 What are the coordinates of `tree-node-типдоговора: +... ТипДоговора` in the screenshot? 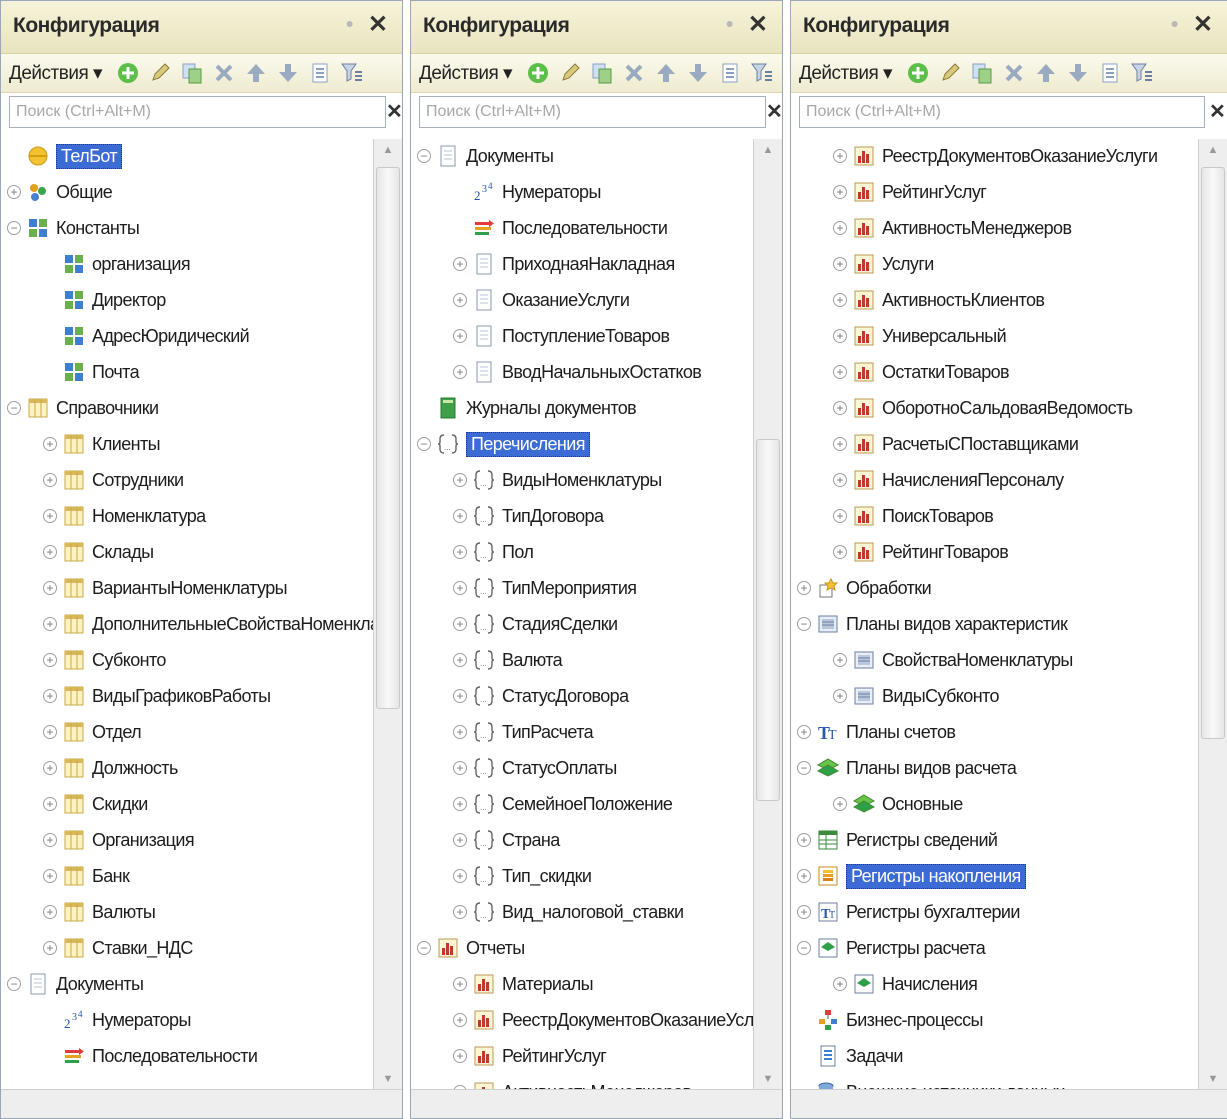 It's located at (528, 516).